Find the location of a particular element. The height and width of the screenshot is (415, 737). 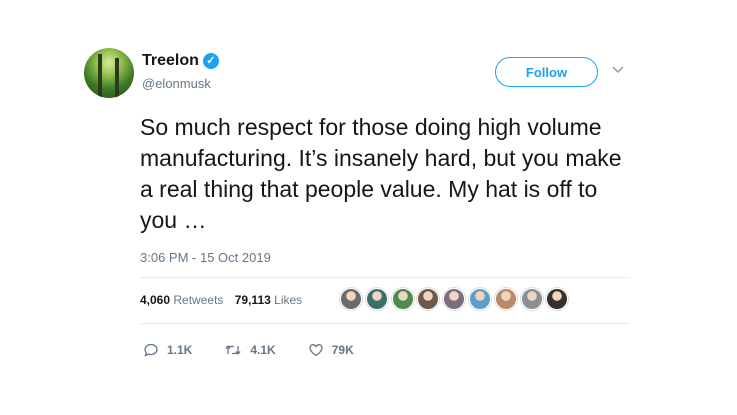

retweet-button: 4.1K is located at coordinates (250, 350).